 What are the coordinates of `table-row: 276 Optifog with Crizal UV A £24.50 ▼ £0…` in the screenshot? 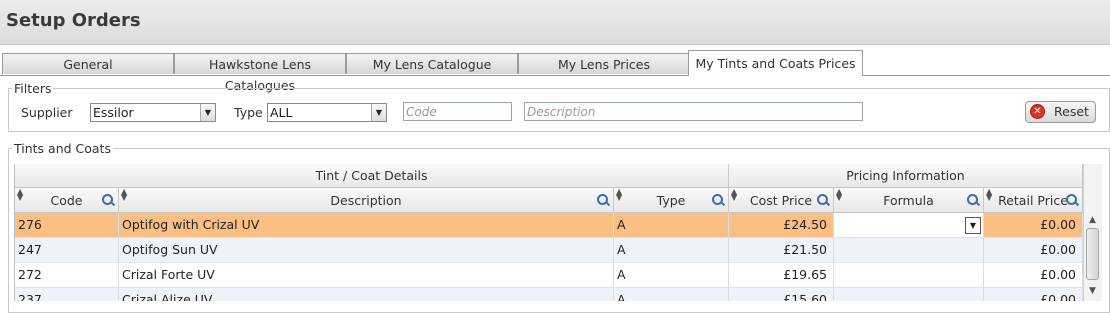 It's located at (549, 225).